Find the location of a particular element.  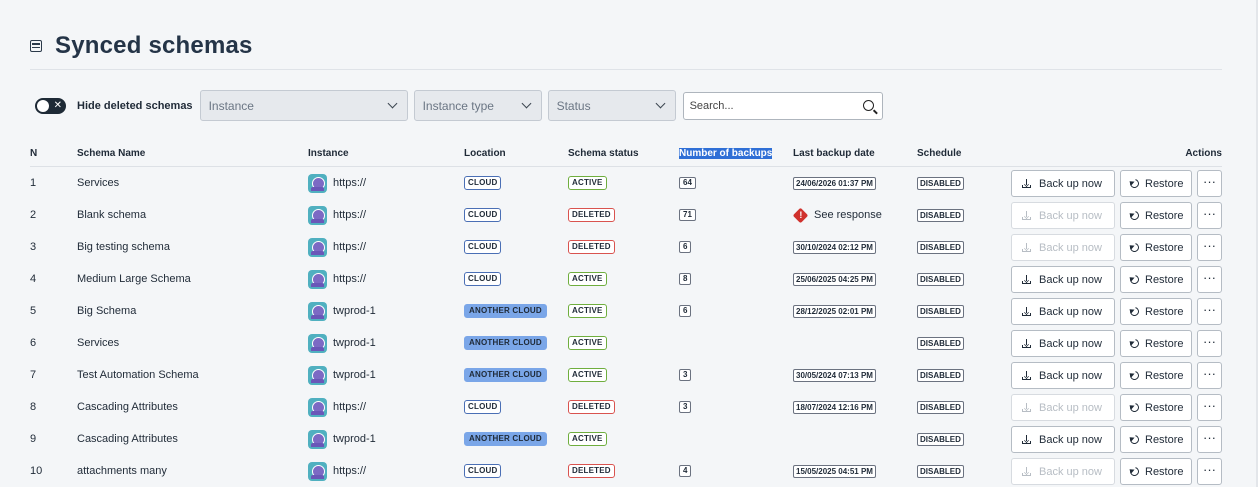

column-header-location: Location is located at coordinates (485, 153).